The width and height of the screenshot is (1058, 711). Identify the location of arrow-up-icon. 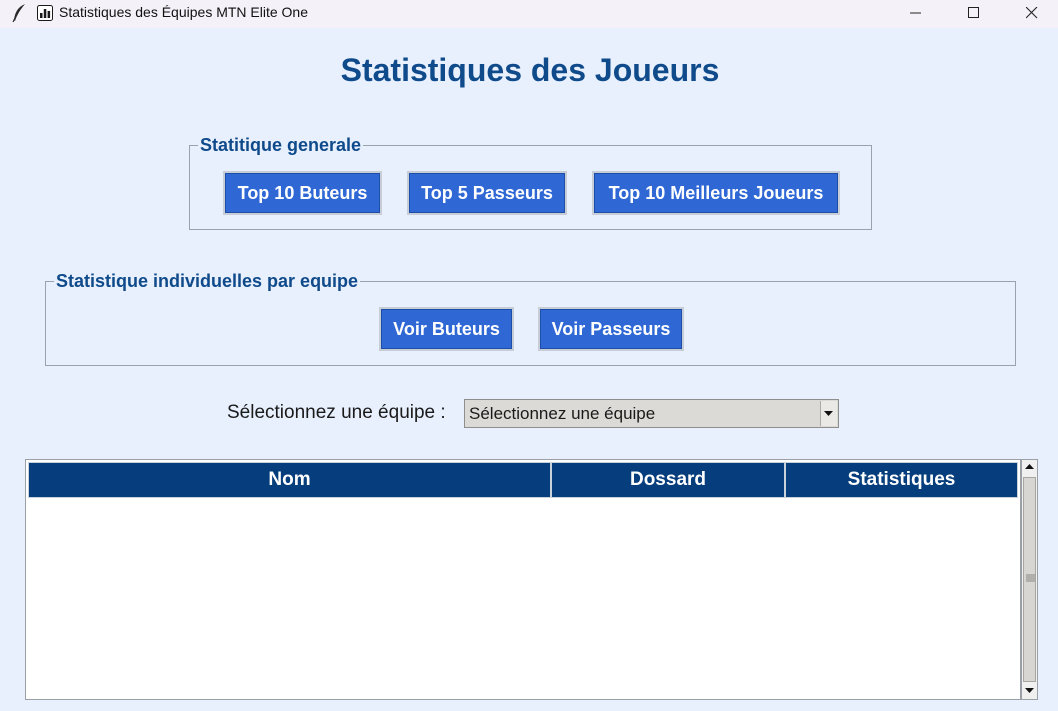
(1029, 466).